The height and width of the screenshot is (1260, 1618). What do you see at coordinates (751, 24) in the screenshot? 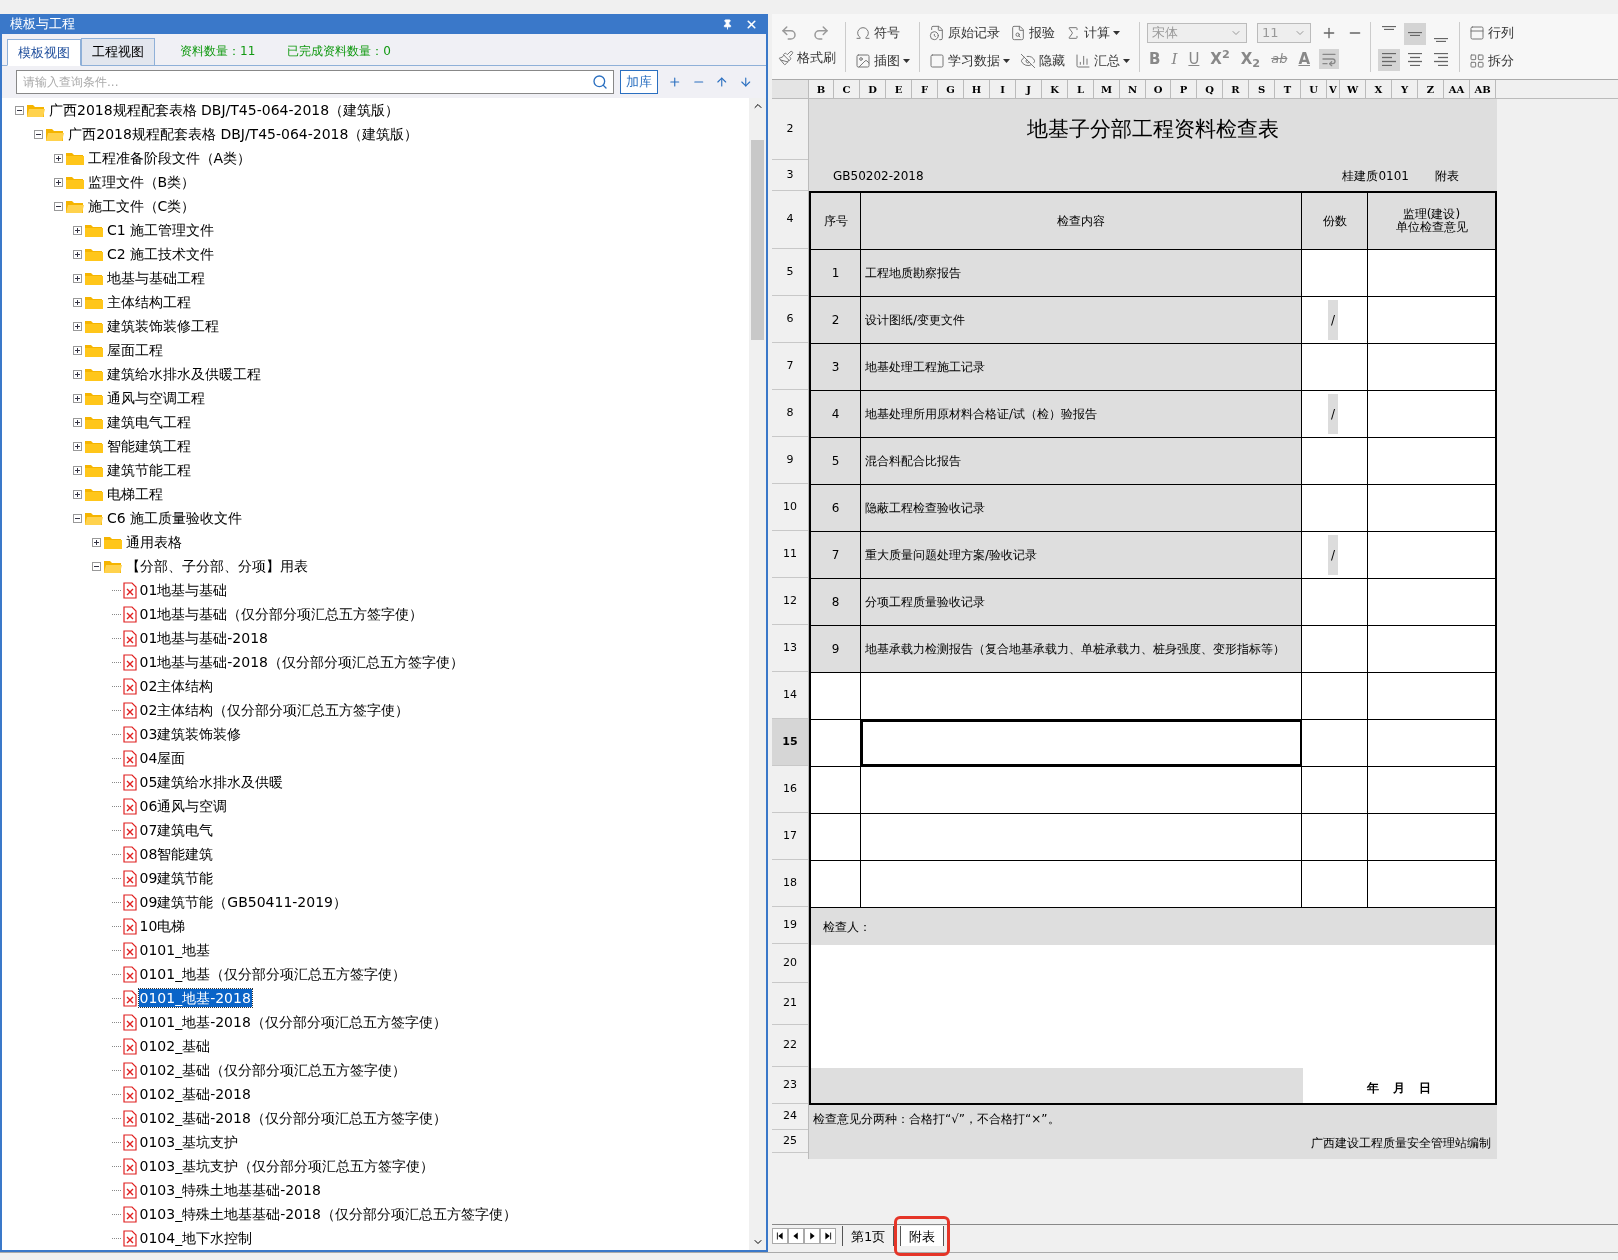
I see `close-icon` at bounding box center [751, 24].